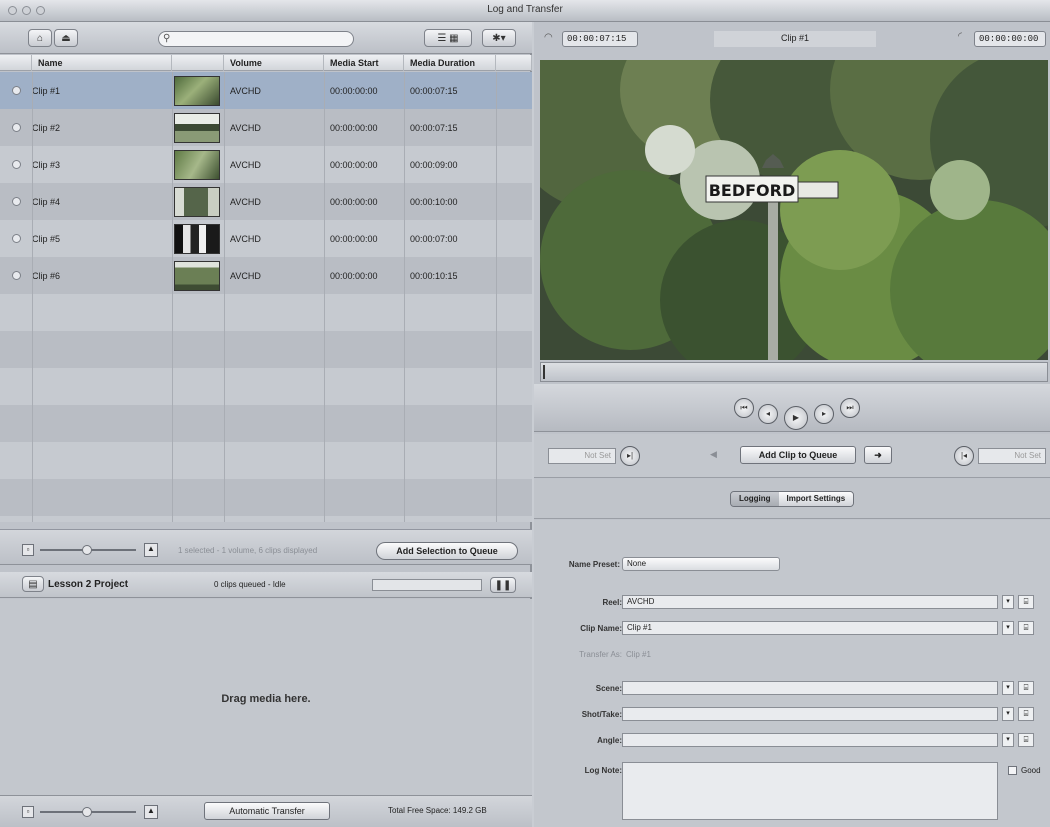 The image size is (1050, 827). I want to click on current-timecode: 00:00:00:00, so click(1010, 39).